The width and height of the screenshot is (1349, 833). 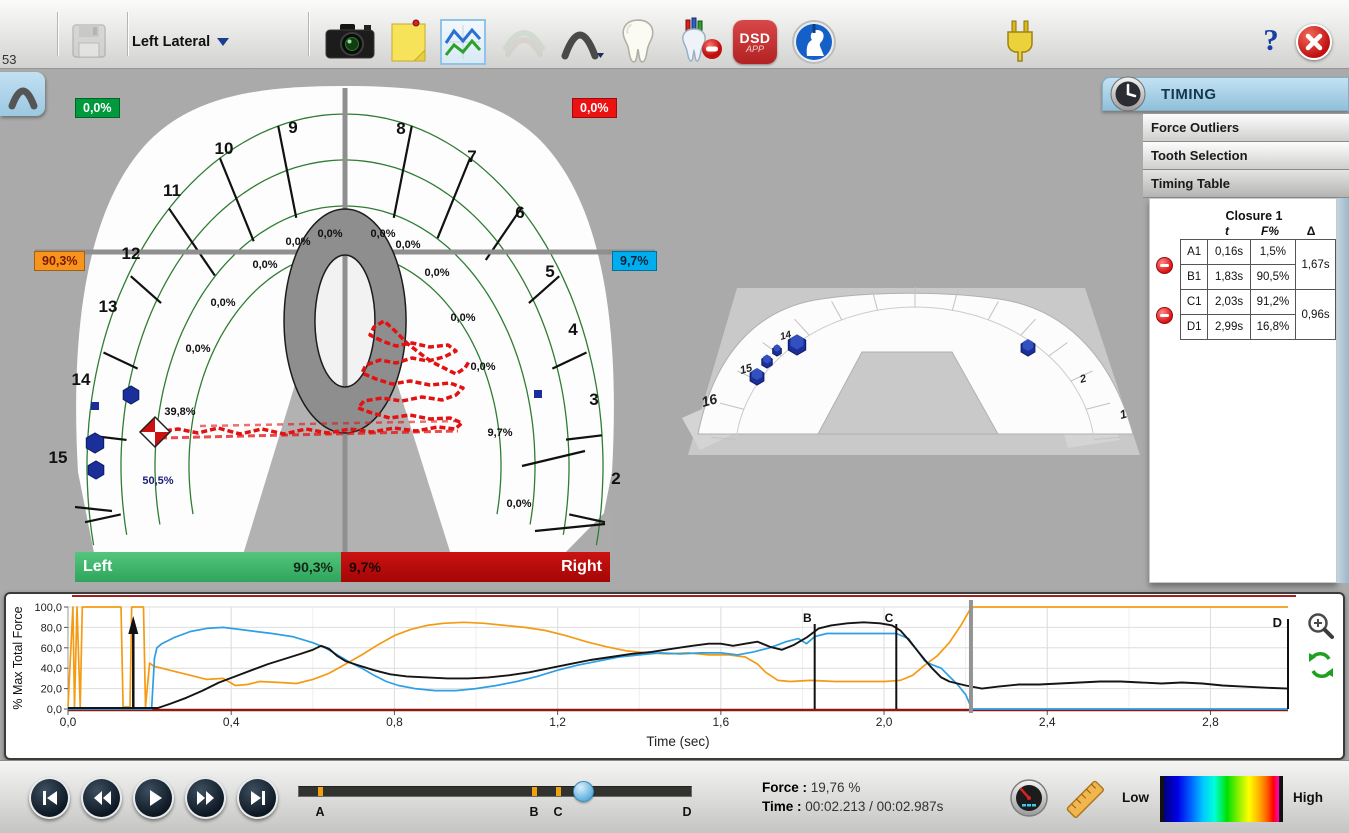 I want to click on view-selector-dropdown: Left Lateral, so click(x=181, y=42).